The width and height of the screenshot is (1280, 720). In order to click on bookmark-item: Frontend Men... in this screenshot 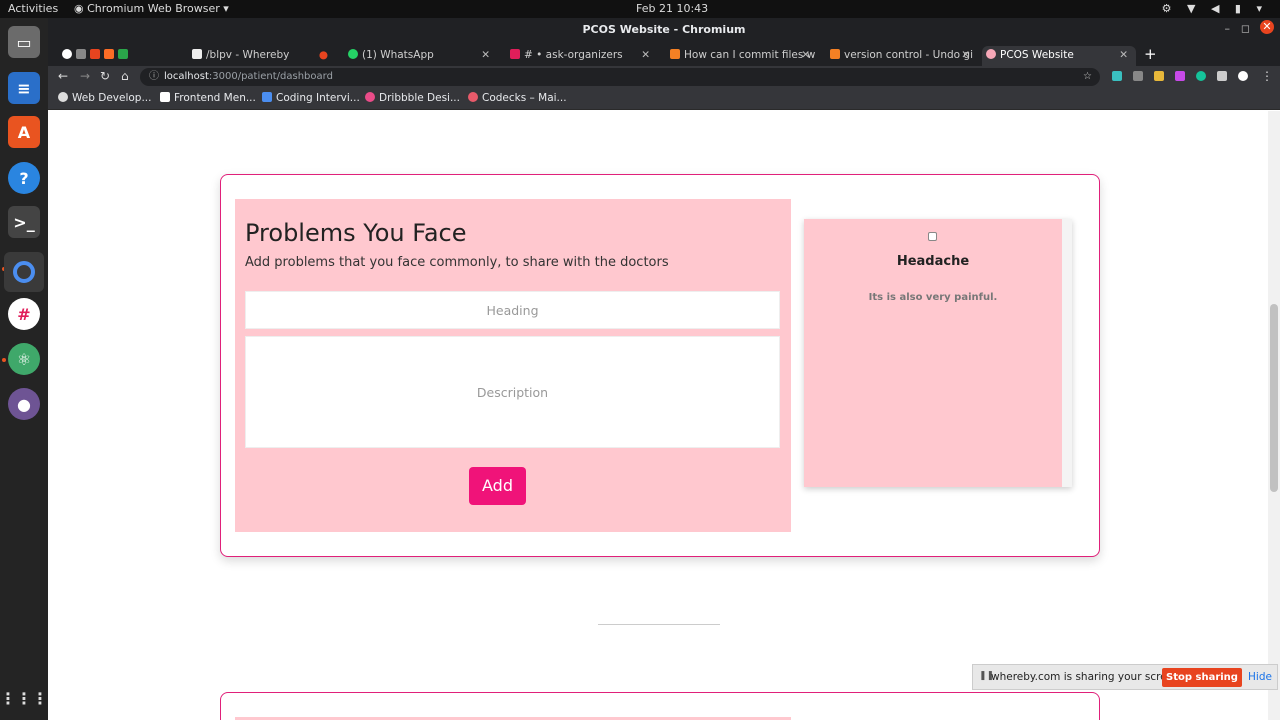, I will do `click(208, 98)`.